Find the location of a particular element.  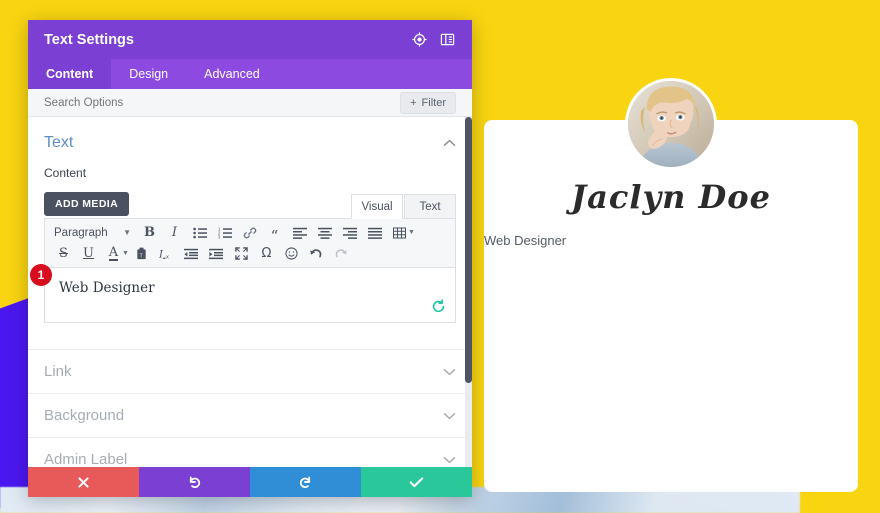

fullscreen-icon is located at coordinates (241, 254).